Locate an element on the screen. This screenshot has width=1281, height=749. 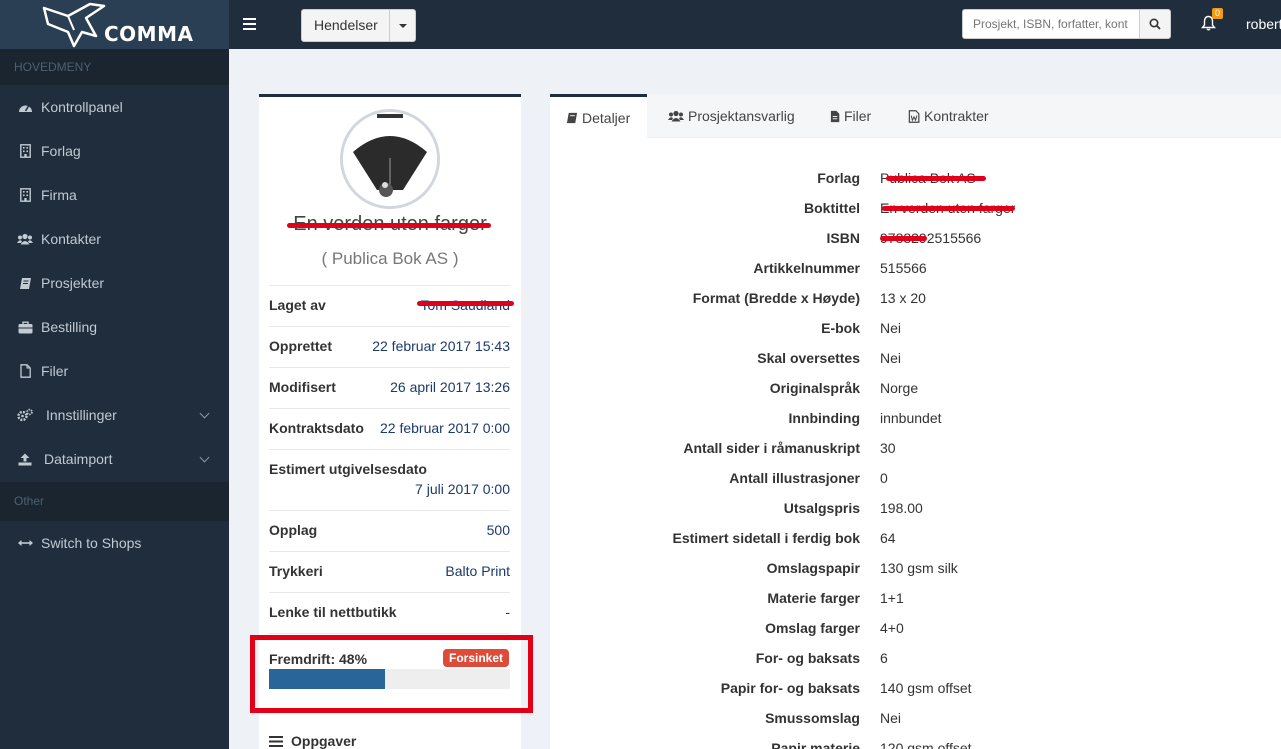
detail-value: 1+1 is located at coordinates (892, 598).